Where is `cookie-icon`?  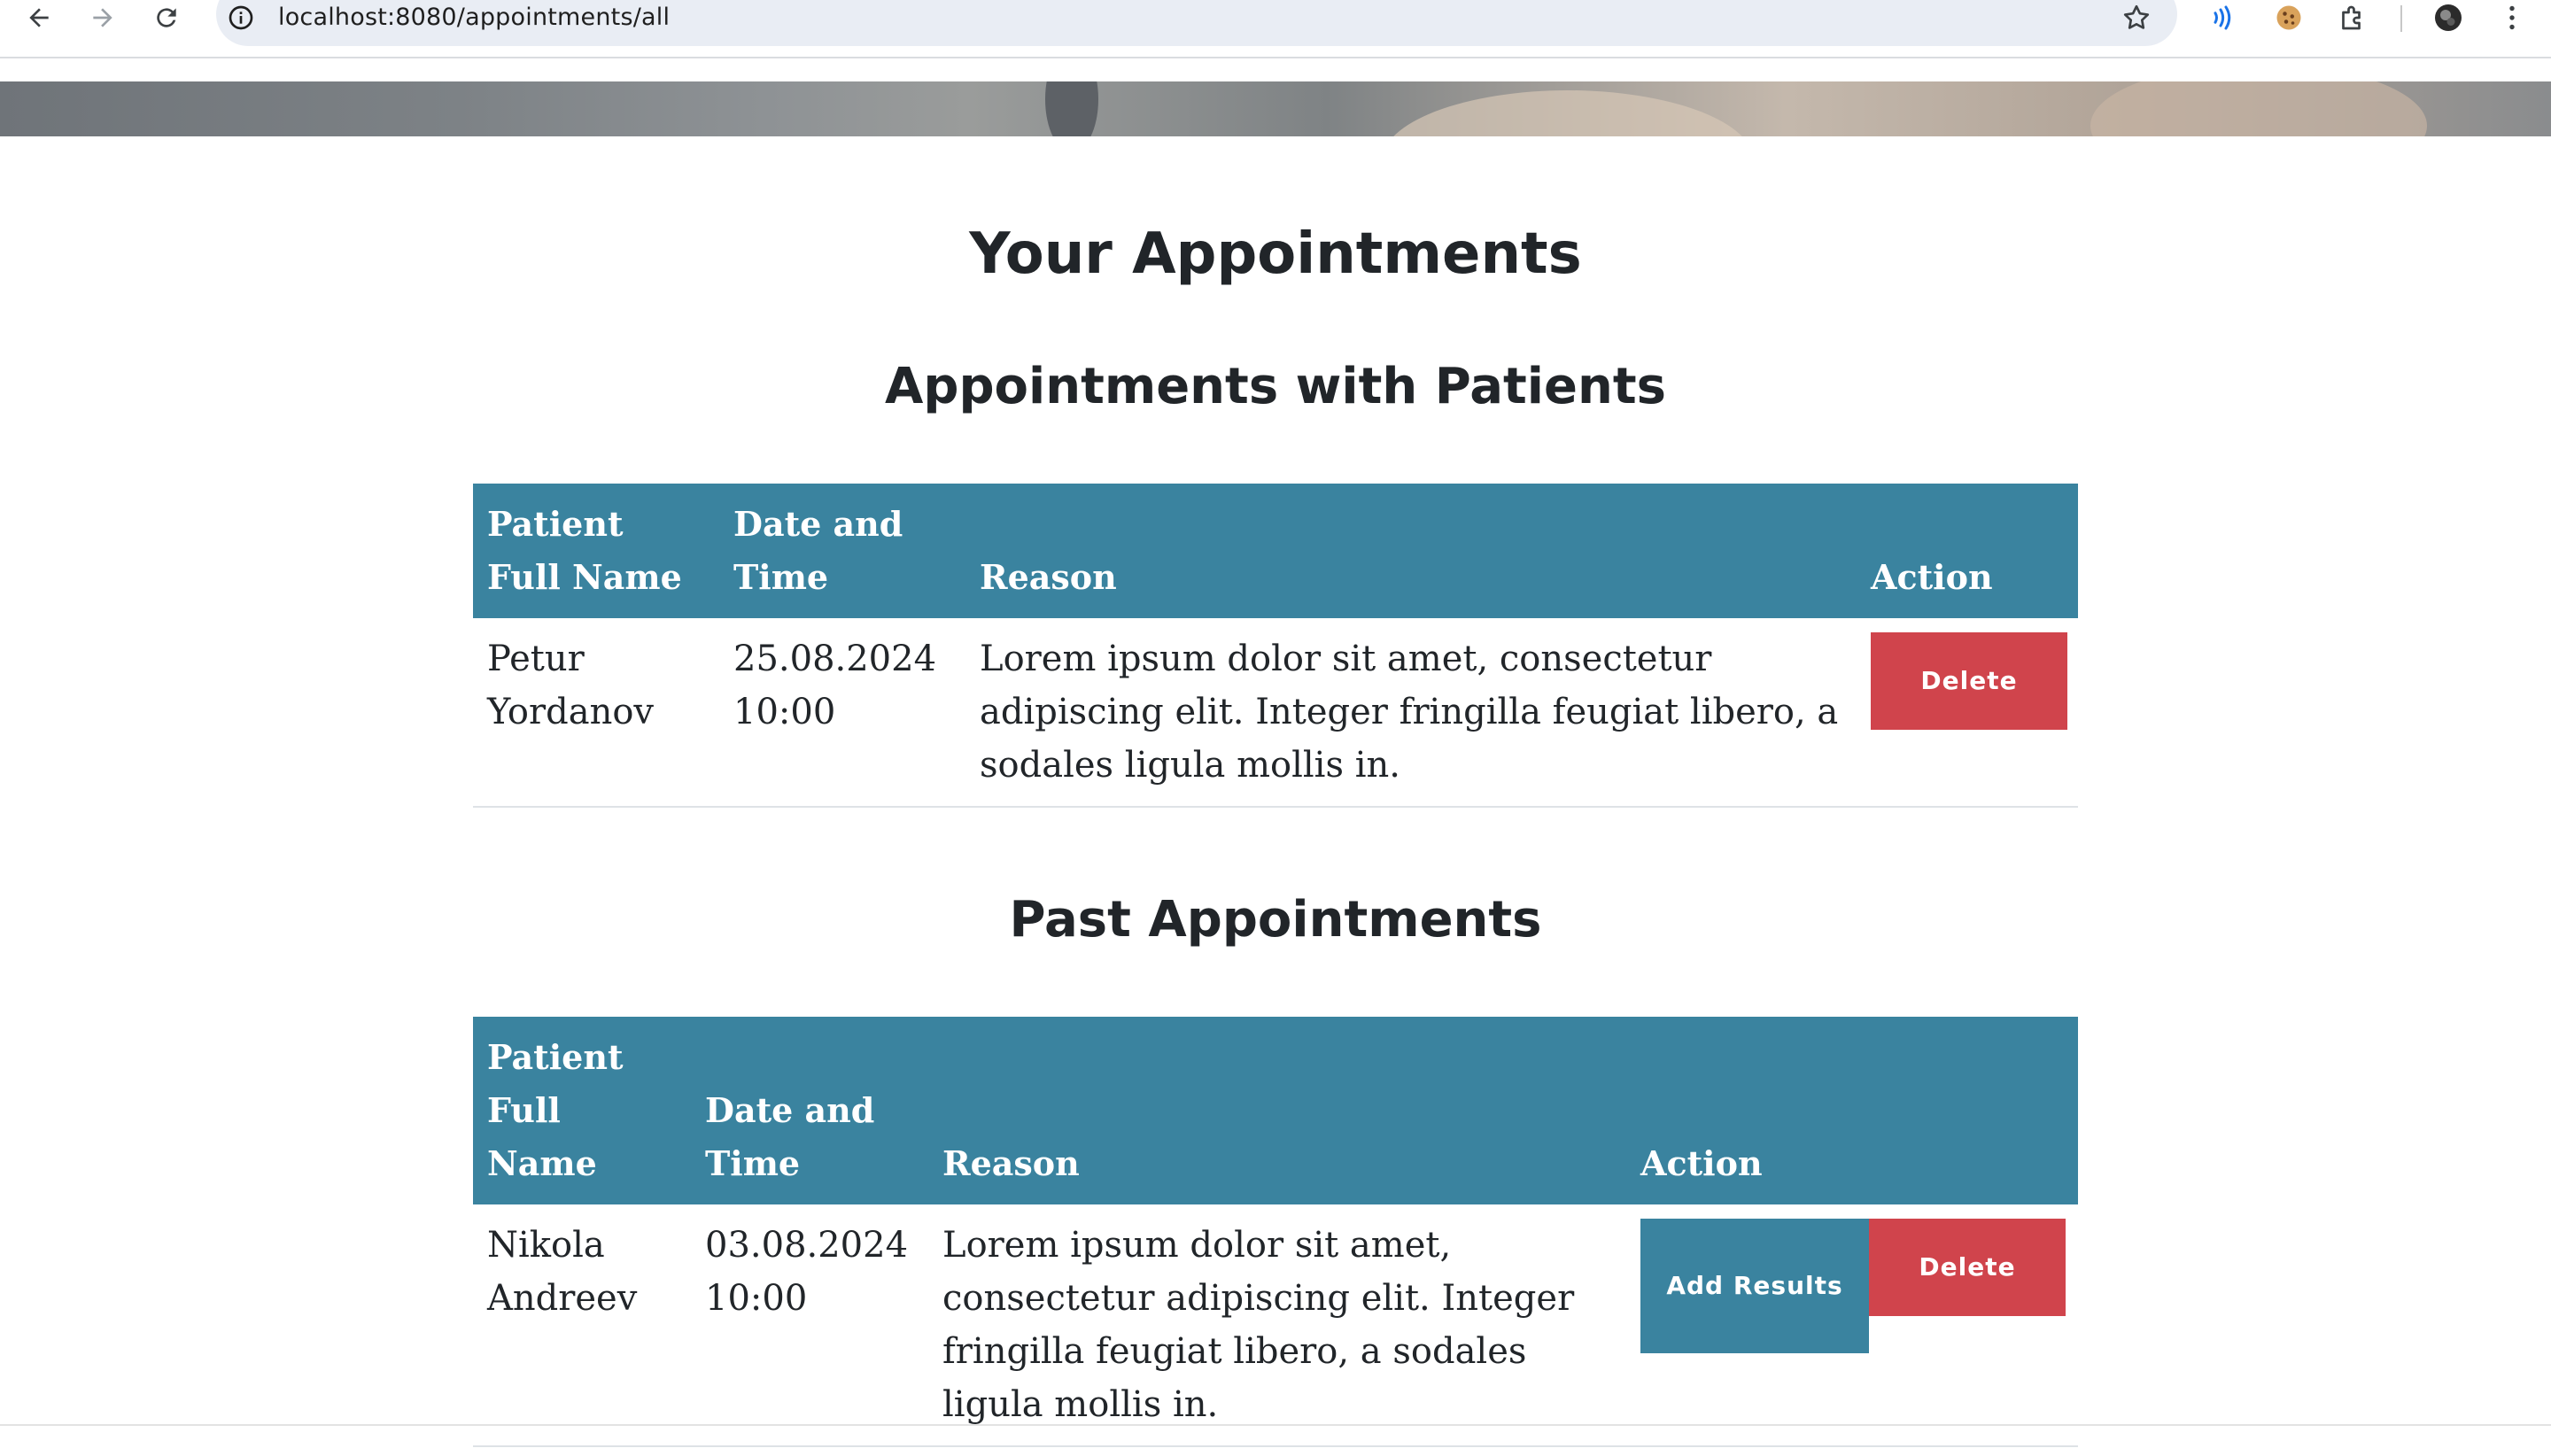
cookie-icon is located at coordinates (2289, 18).